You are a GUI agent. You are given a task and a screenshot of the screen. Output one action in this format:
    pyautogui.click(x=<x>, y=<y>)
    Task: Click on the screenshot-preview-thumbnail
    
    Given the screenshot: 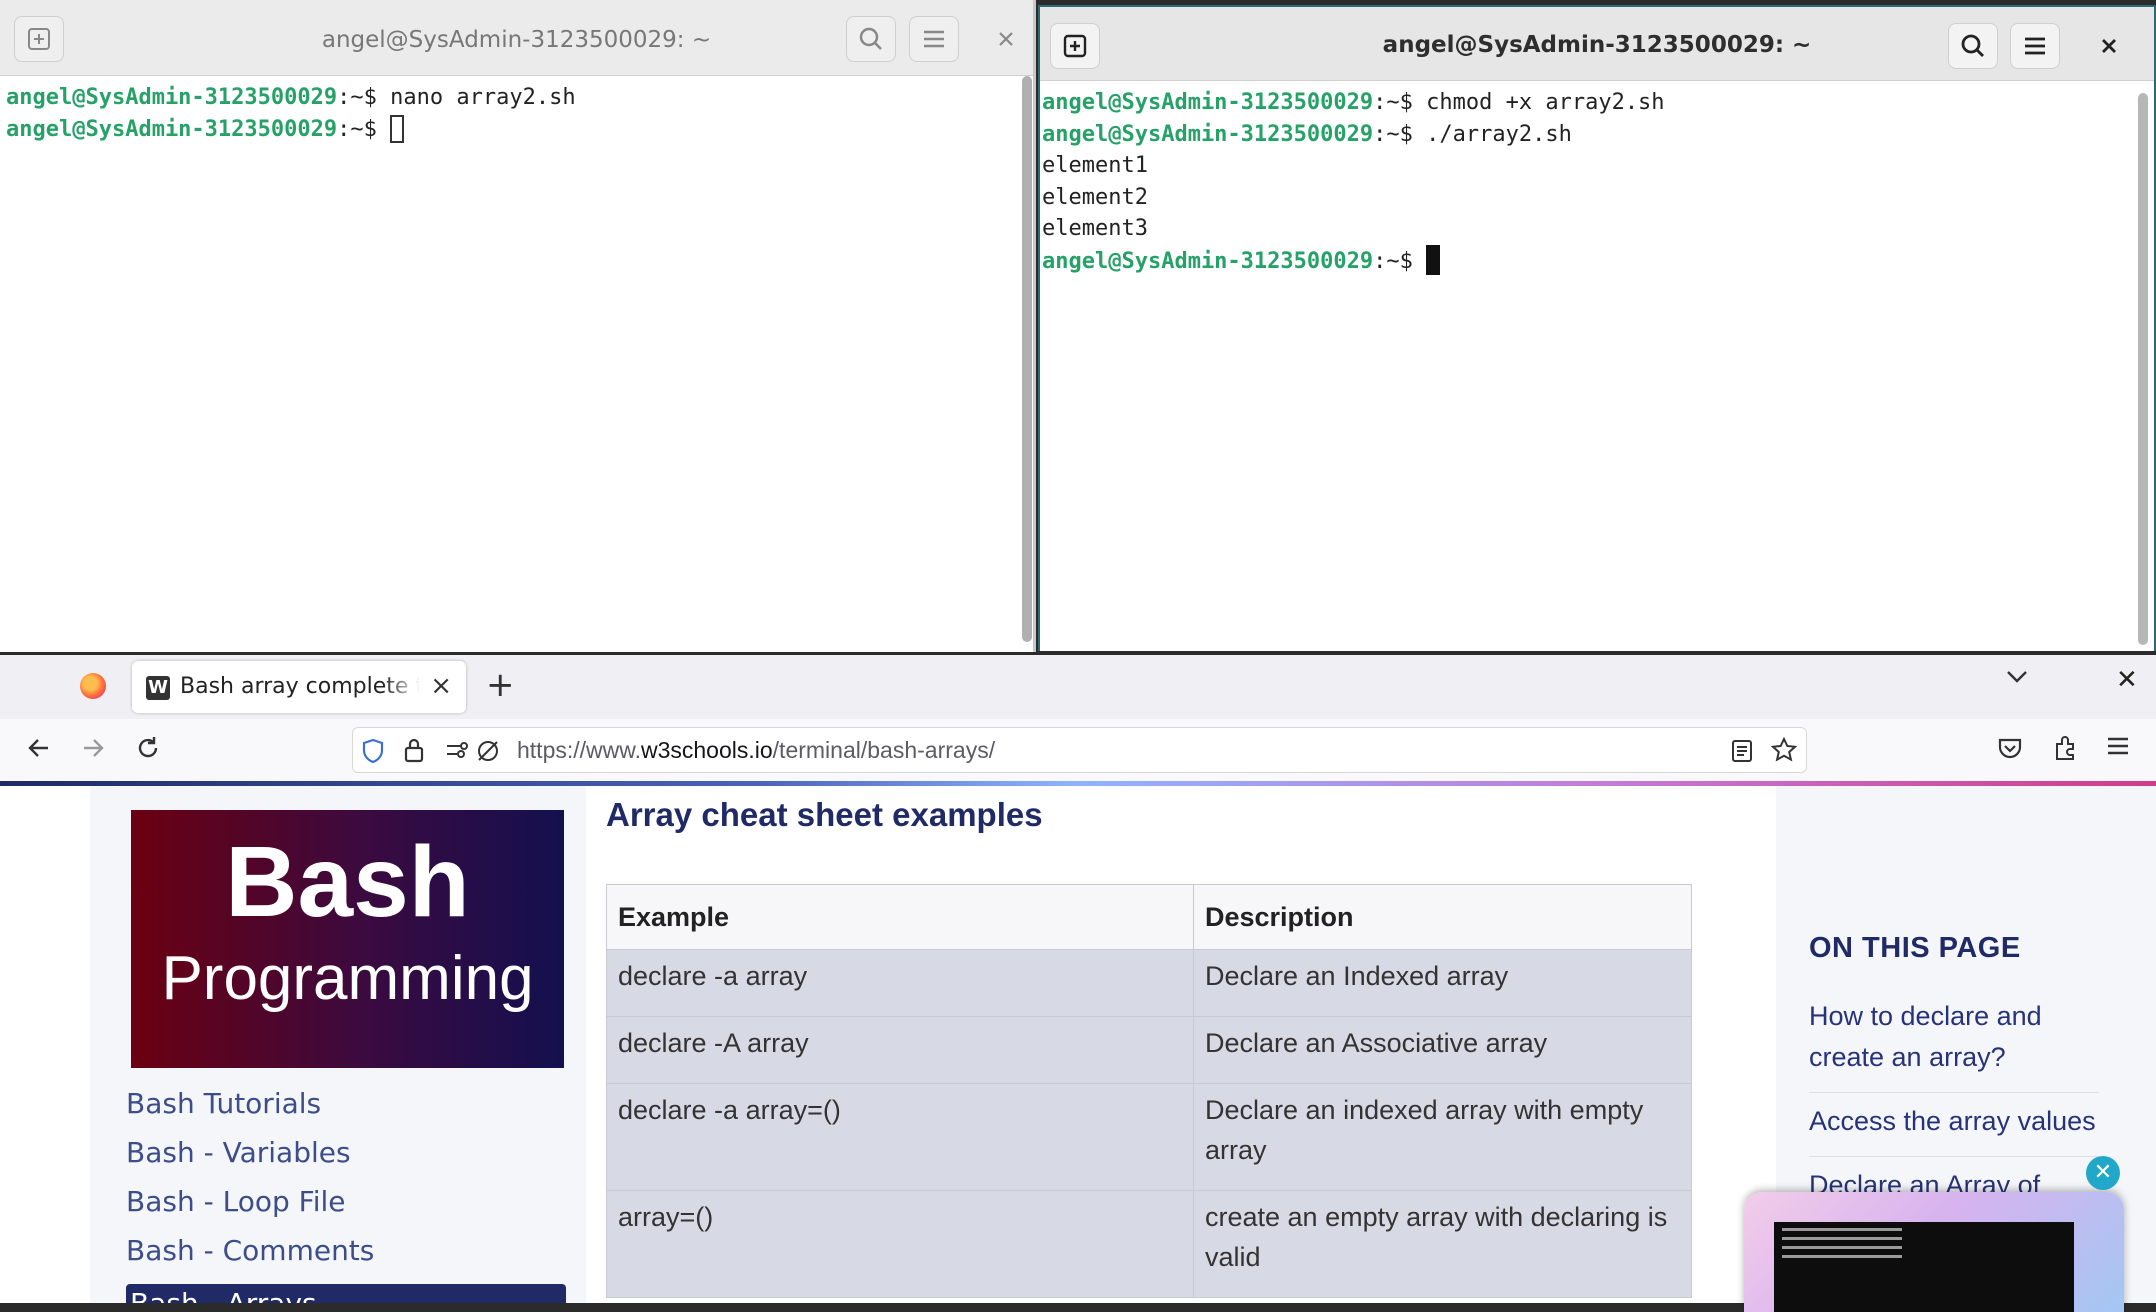 What is the action you would take?
    pyautogui.click(x=1934, y=1252)
    